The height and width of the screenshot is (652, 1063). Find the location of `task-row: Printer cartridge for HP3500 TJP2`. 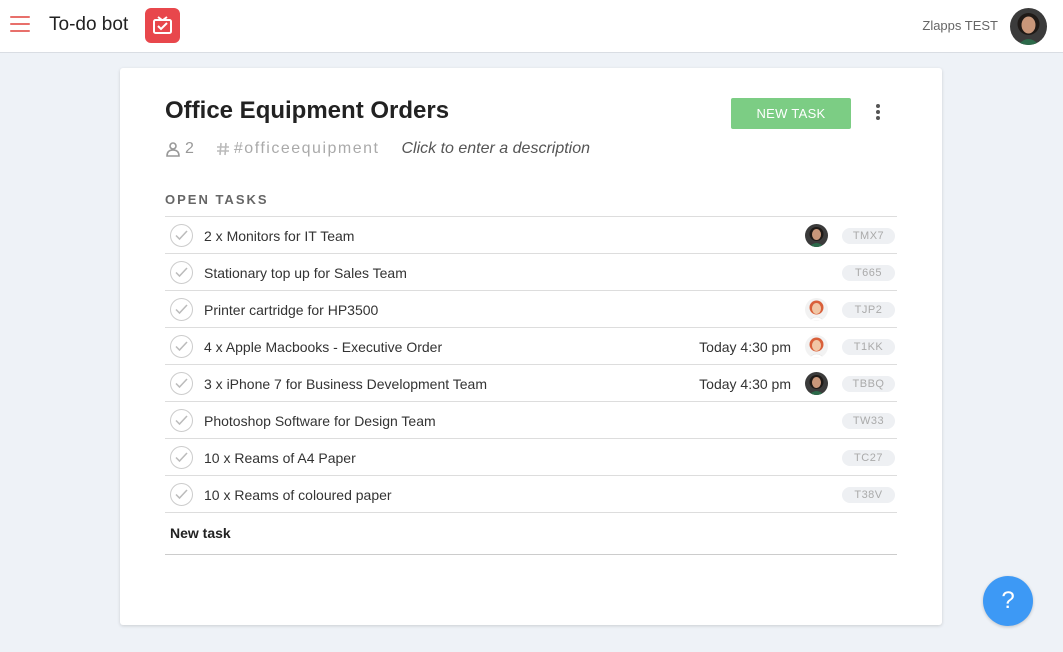

task-row: Printer cartridge for HP3500 TJP2 is located at coordinates (531, 309).